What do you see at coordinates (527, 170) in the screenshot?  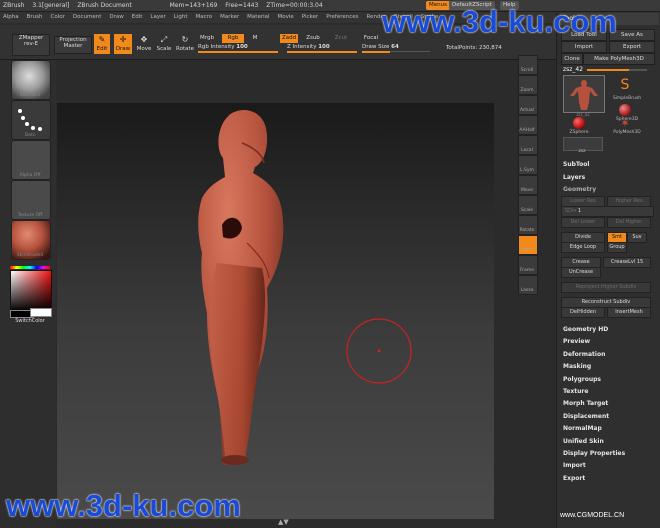 I see `lsym-label: L.Sym` at bounding box center [527, 170].